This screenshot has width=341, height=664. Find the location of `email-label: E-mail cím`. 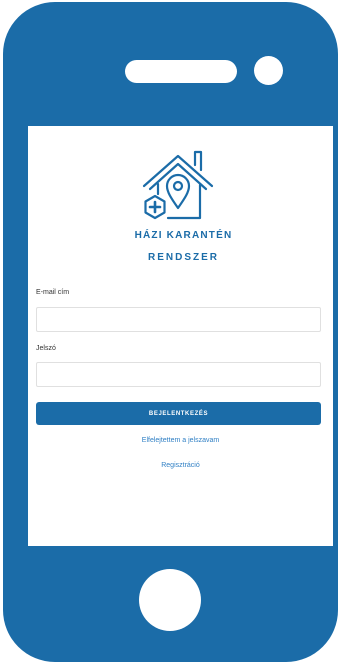

email-label: E-mail cím is located at coordinates (53, 292).